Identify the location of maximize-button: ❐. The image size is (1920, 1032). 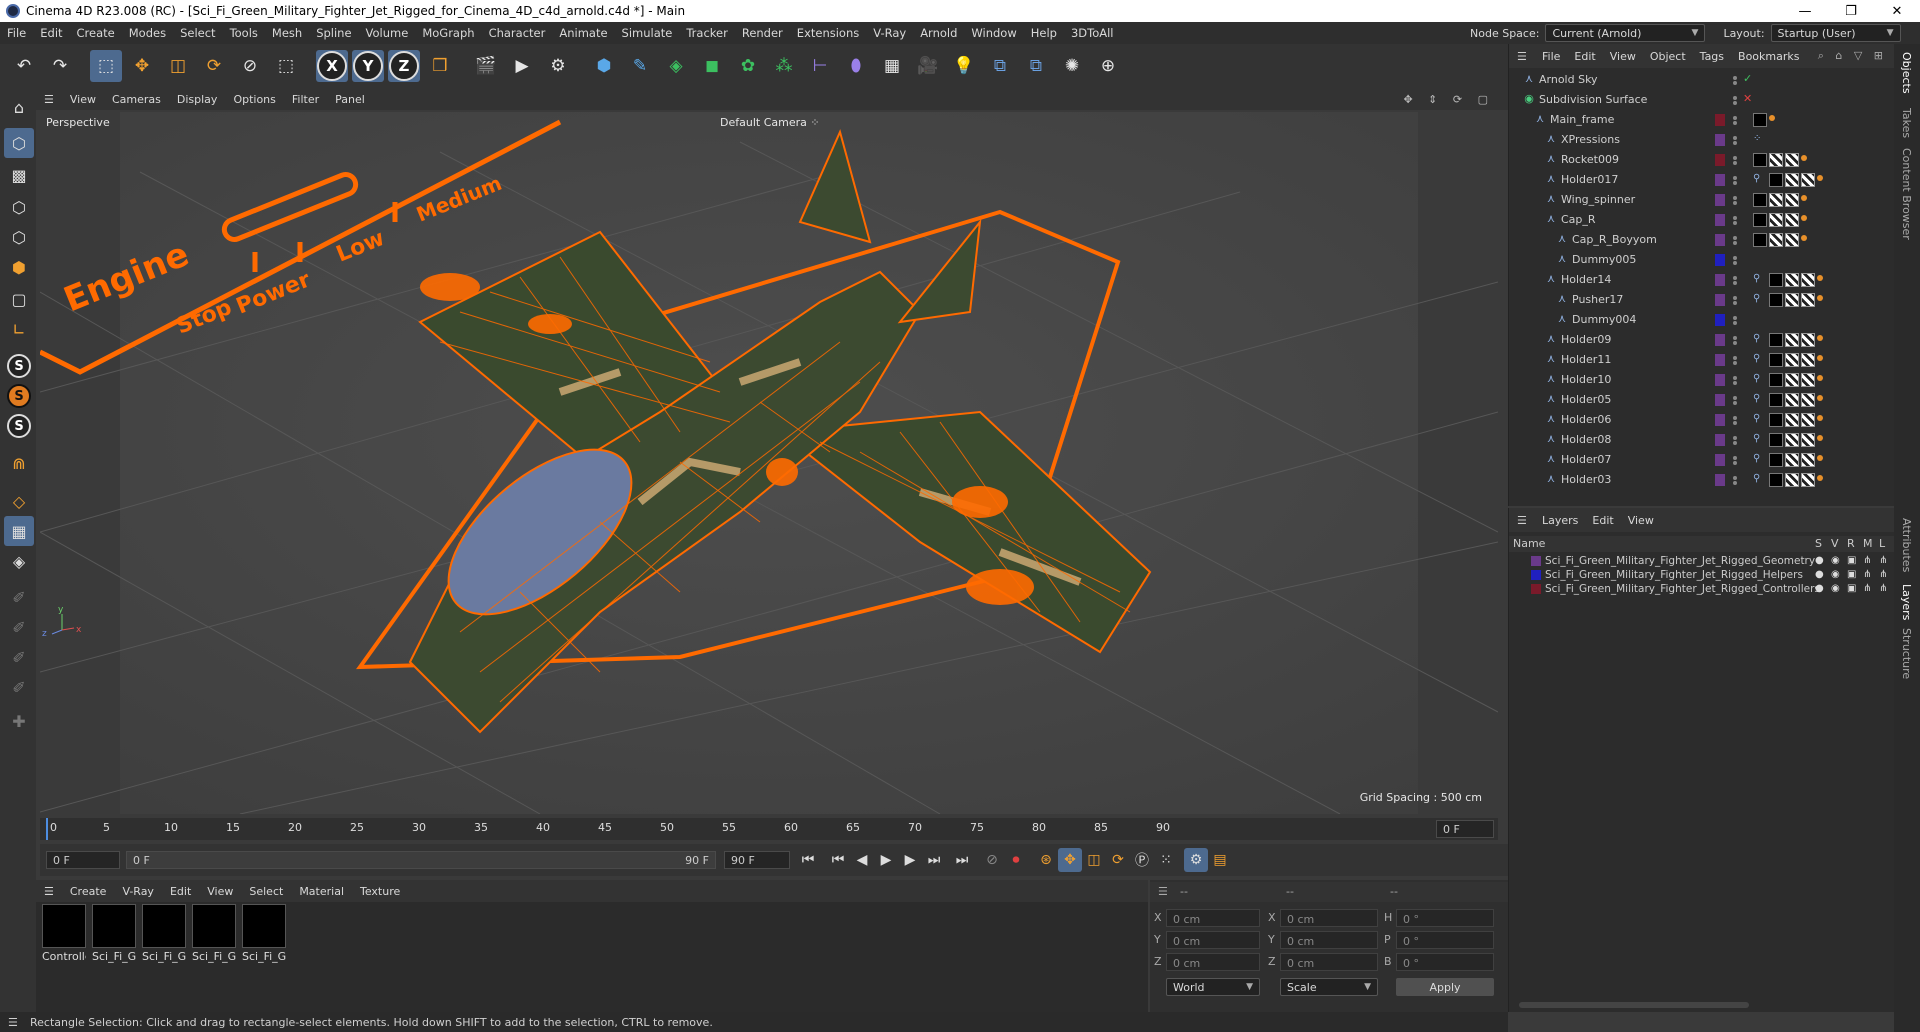
(1851, 11).